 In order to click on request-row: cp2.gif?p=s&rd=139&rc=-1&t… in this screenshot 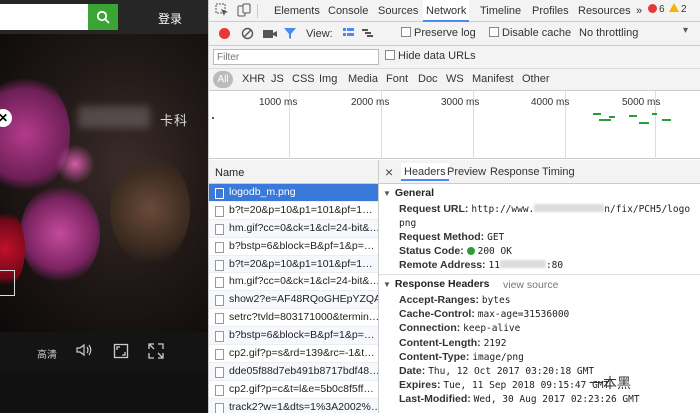, I will do `click(293, 354)`.